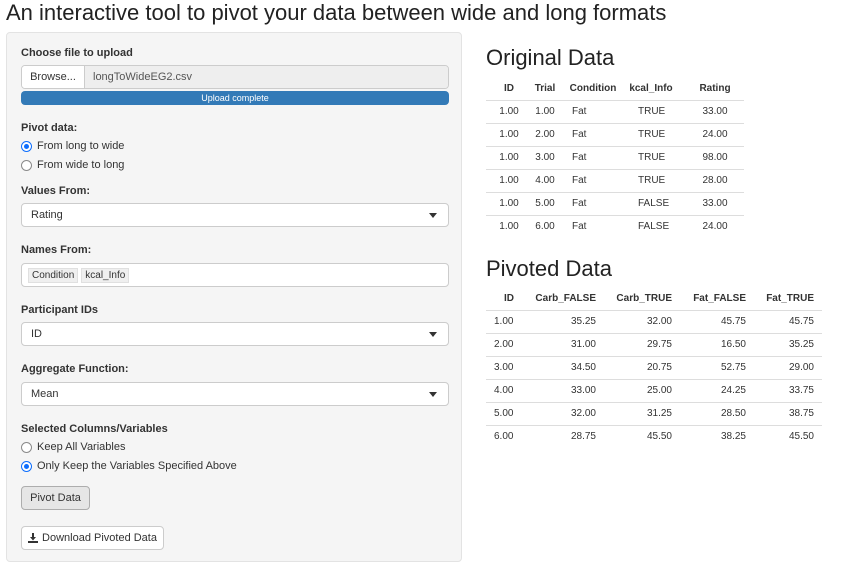 The width and height of the screenshot is (850, 562). What do you see at coordinates (49, 128) in the screenshot?
I see `pivot-data-label: Pivot data:` at bounding box center [49, 128].